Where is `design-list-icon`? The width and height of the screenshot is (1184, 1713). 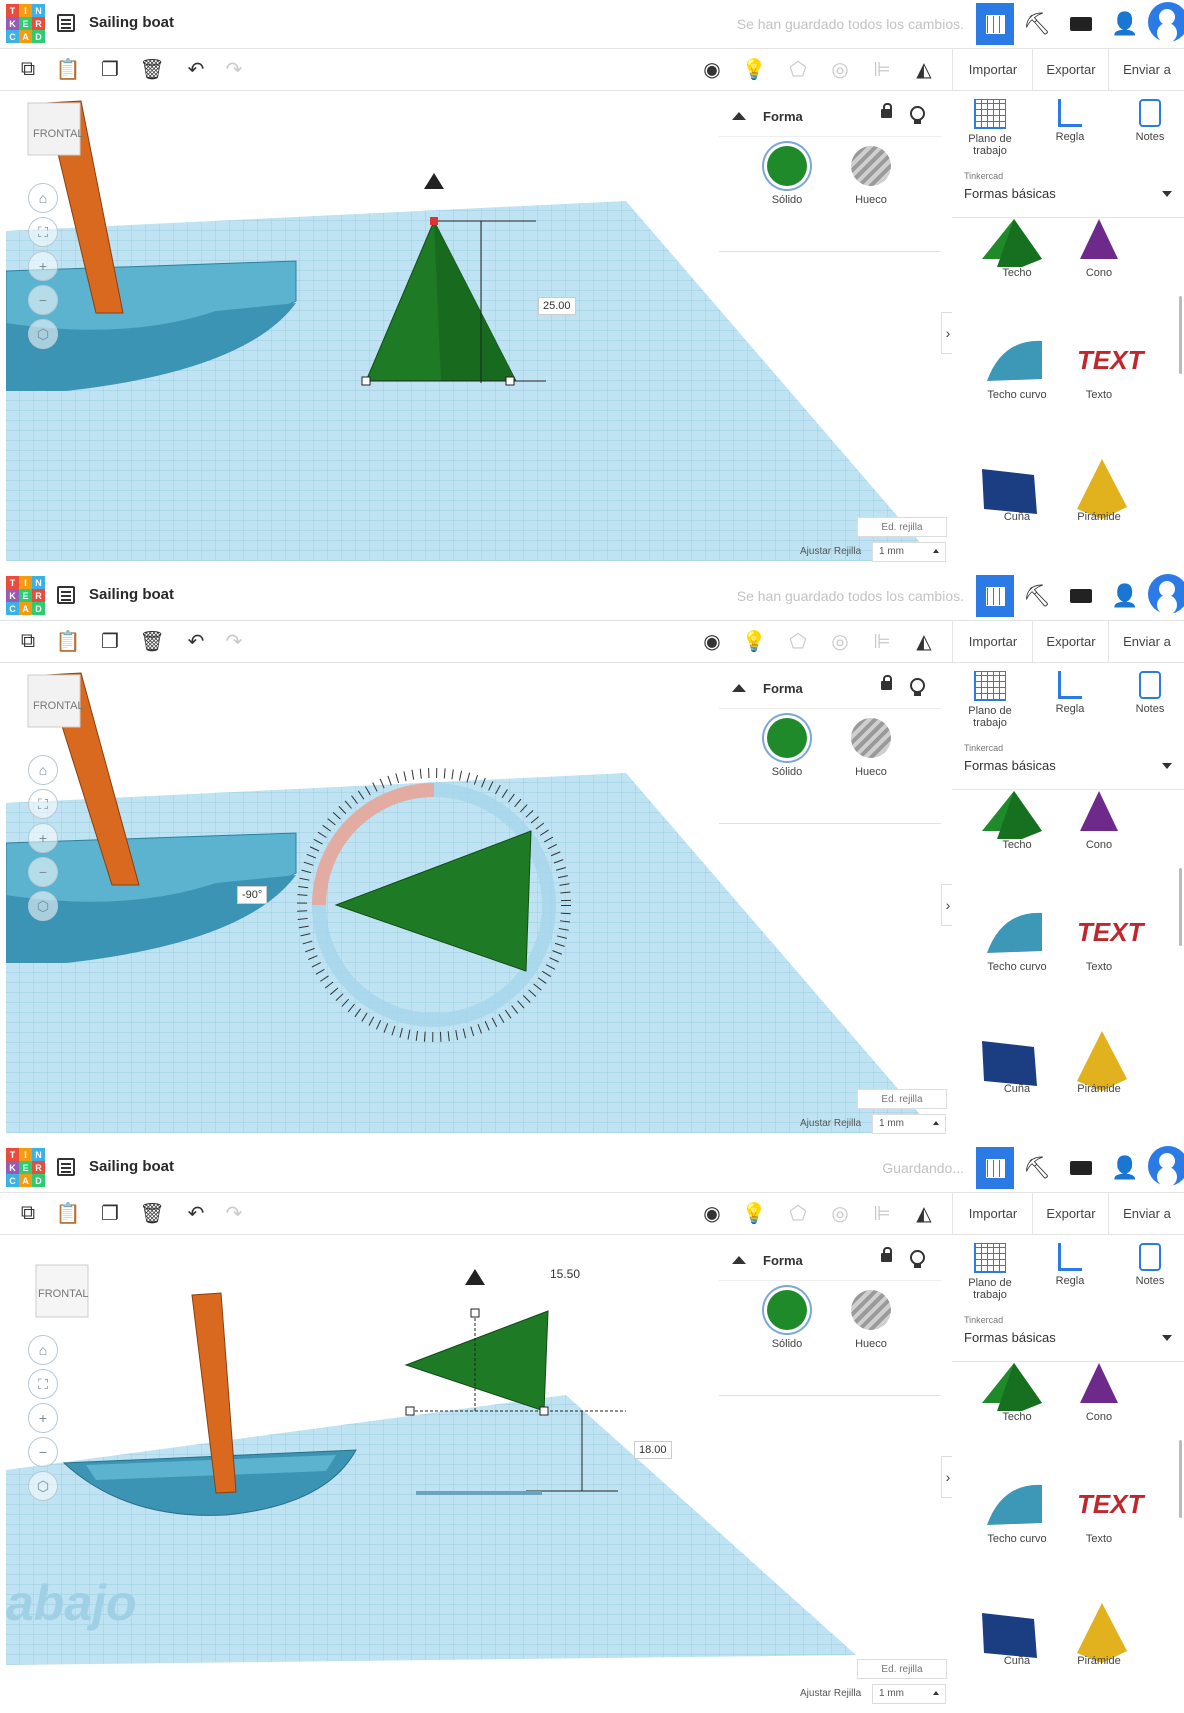
design-list-icon is located at coordinates (66, 595).